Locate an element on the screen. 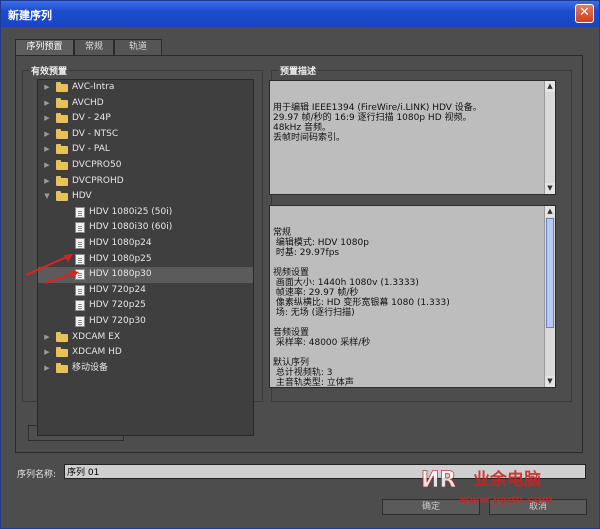  preset-label: DV - PAL is located at coordinates (91, 149).